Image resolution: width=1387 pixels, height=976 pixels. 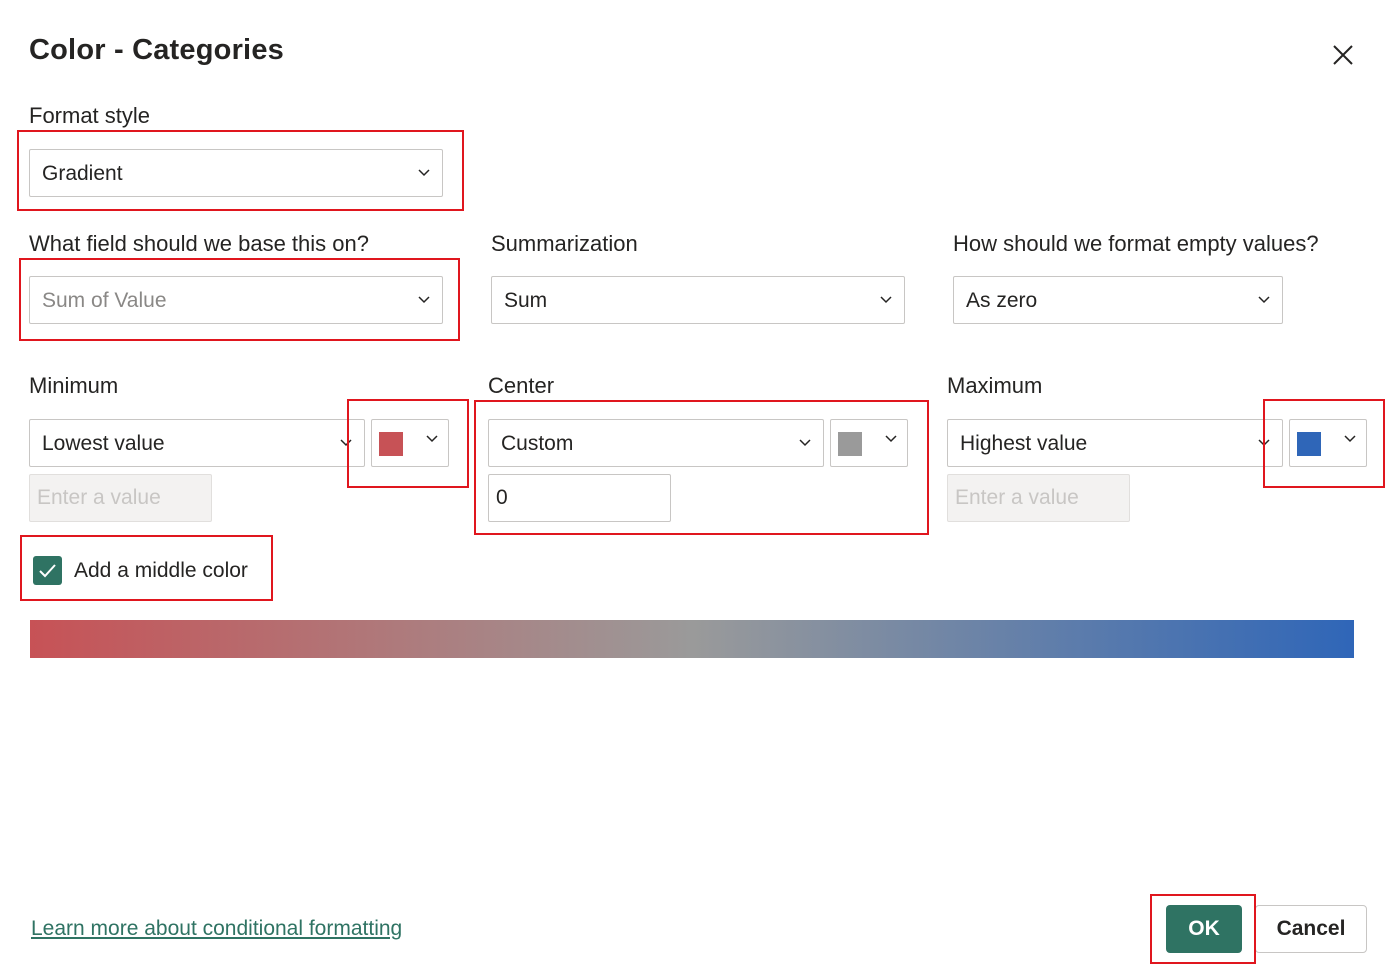 What do you see at coordinates (564, 243) in the screenshot?
I see `summarization-label: Summarization` at bounding box center [564, 243].